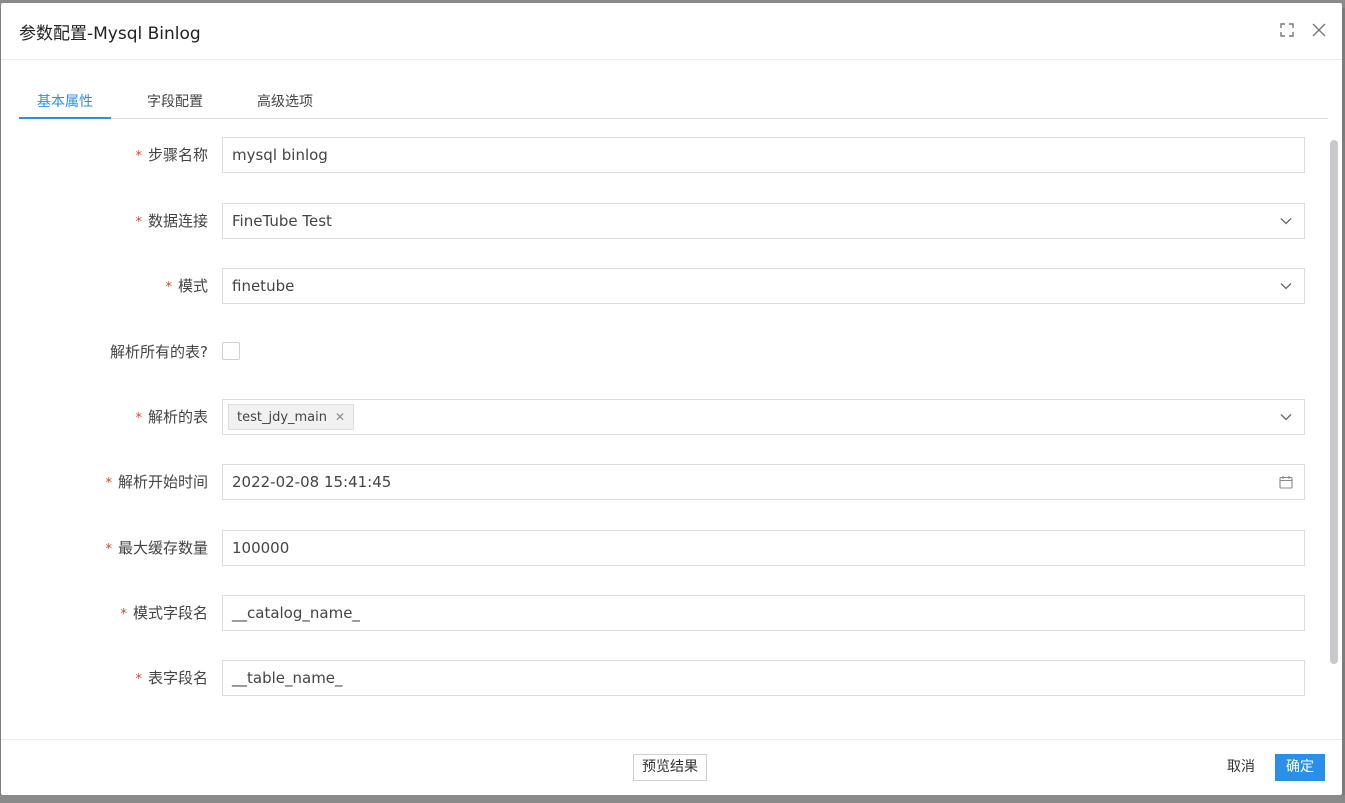 The image size is (1345, 803). I want to click on max-cache-count-label: * 最大缓存数量, so click(156, 548).